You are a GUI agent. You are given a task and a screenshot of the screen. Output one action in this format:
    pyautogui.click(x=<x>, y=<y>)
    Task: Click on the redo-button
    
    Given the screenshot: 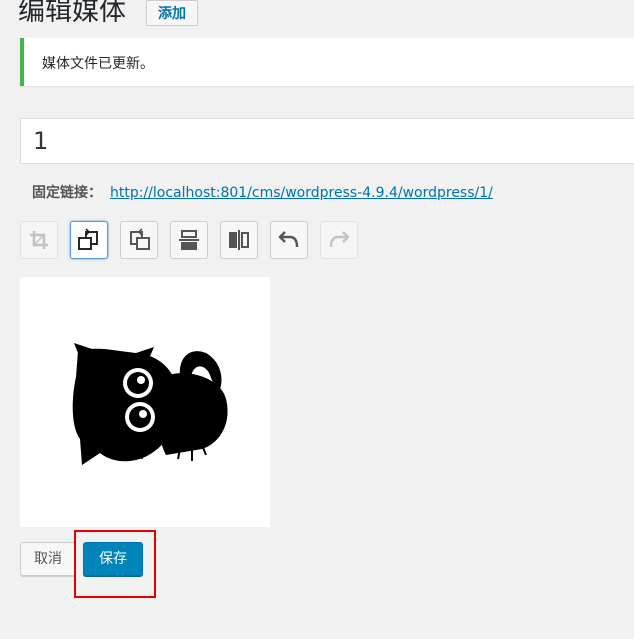 What is the action you would take?
    pyautogui.click(x=339, y=240)
    